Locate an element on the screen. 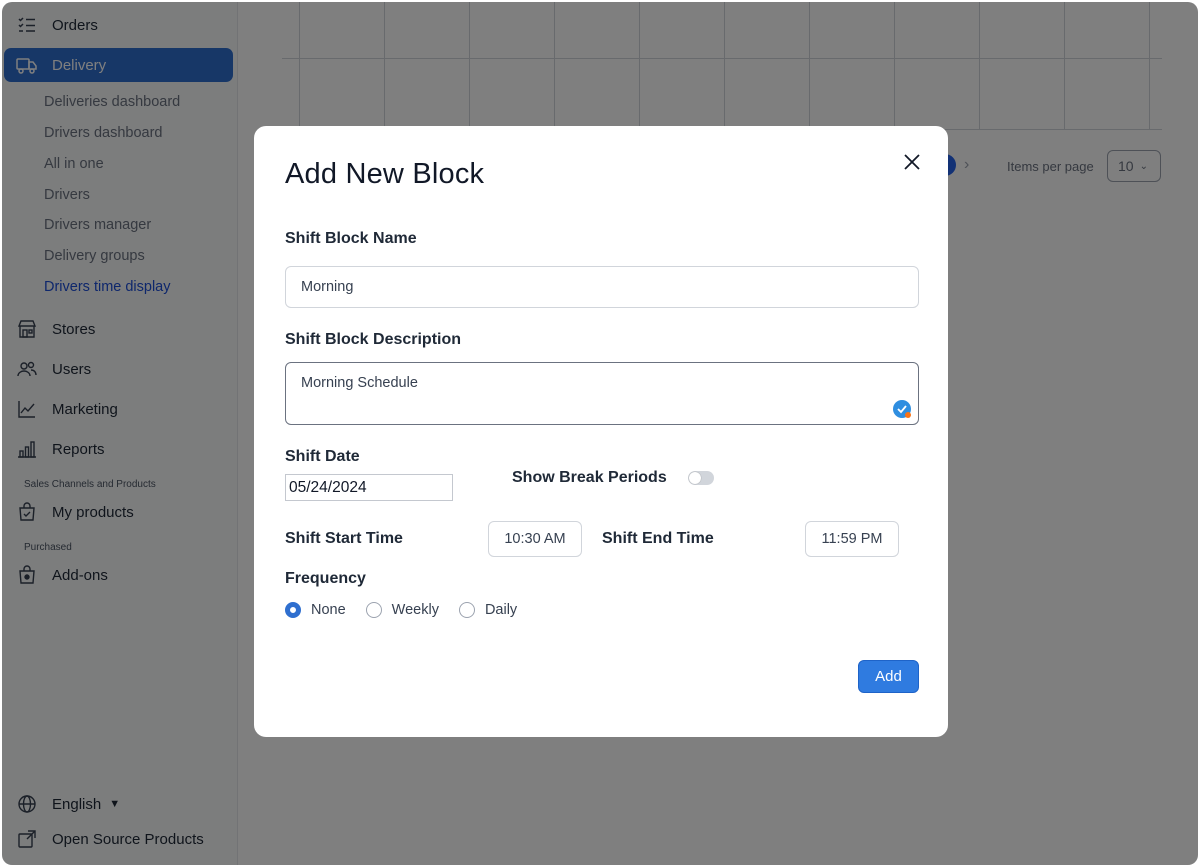  frequency-option-weekly: Weekly is located at coordinates (402, 610).